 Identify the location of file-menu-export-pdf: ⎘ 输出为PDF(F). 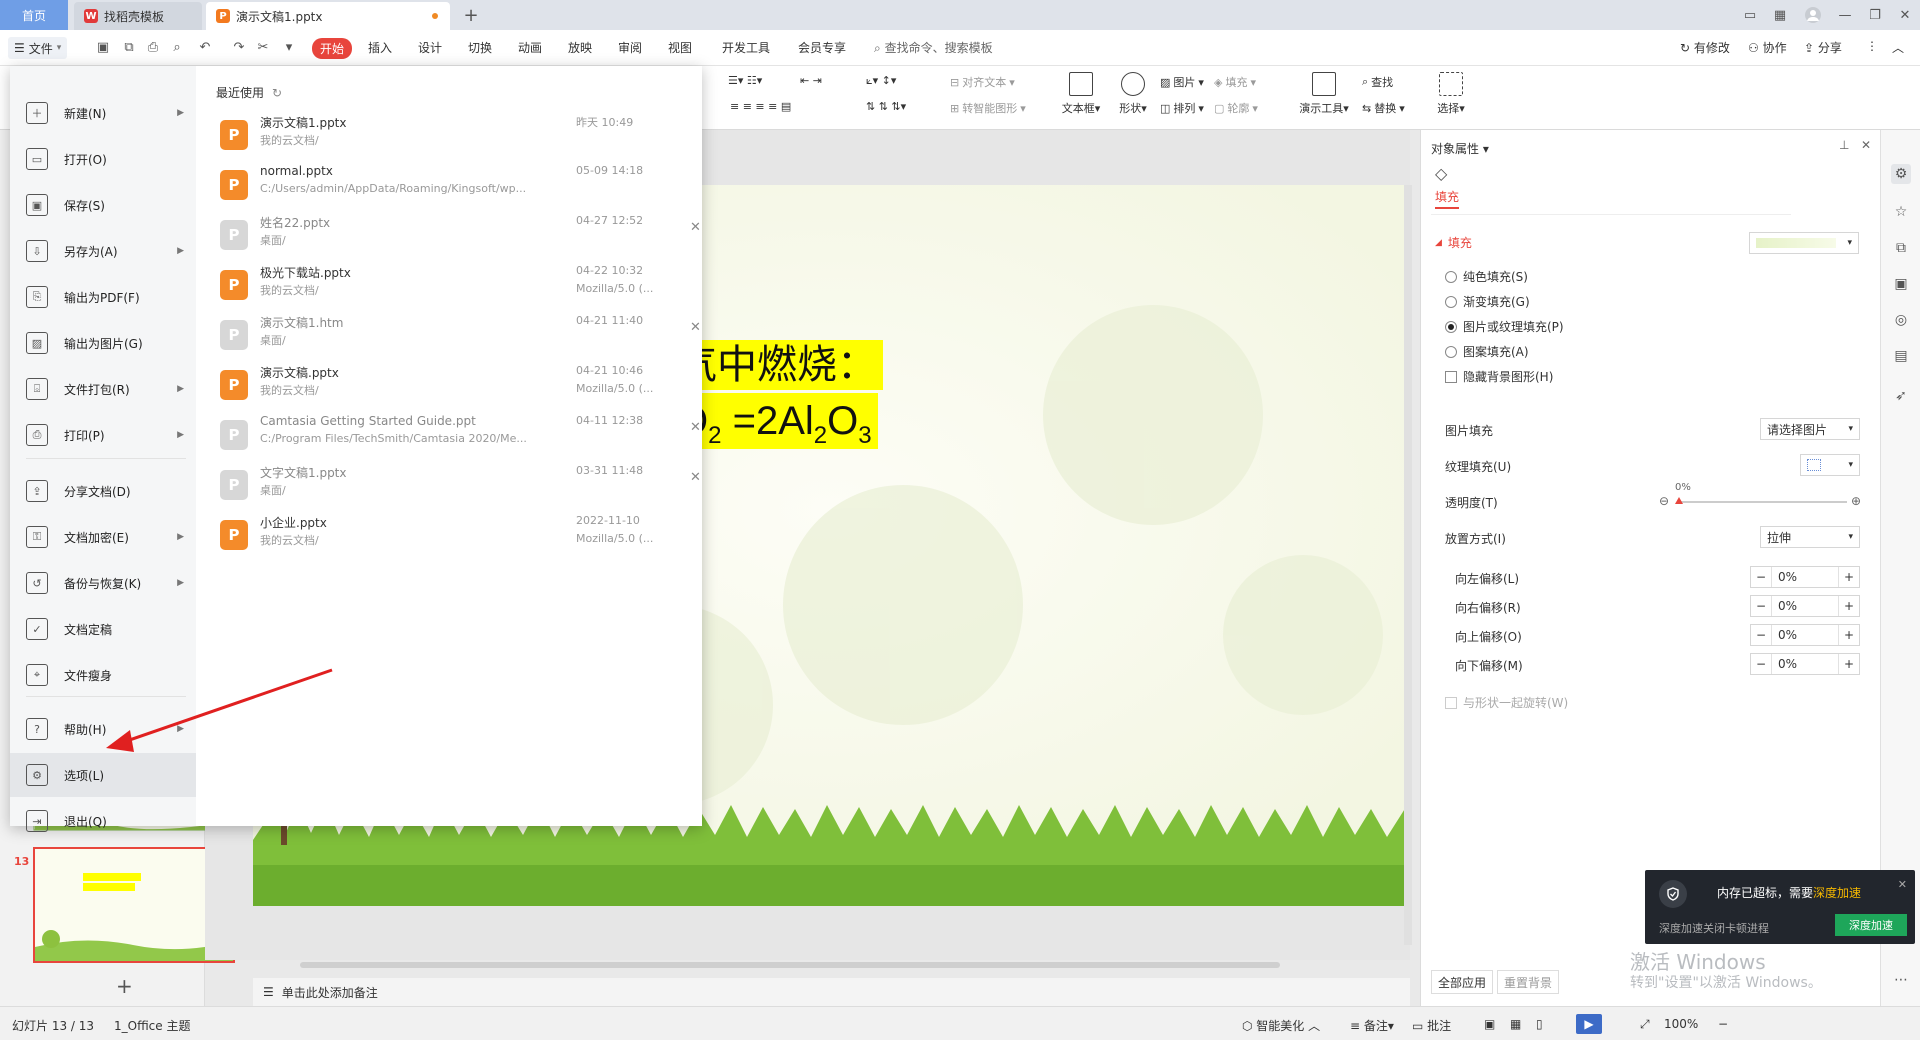
(103, 297).